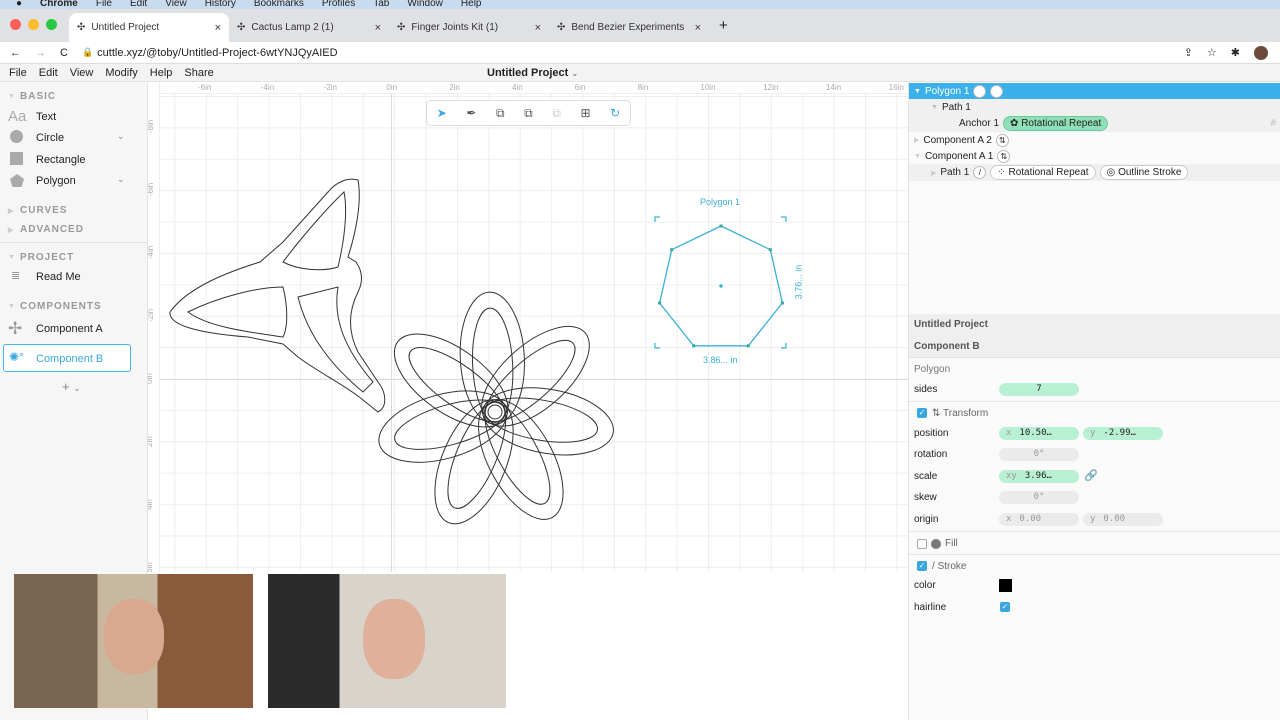 This screenshot has height=720, width=1280. I want to click on os-menu-item: History, so click(220, 4).